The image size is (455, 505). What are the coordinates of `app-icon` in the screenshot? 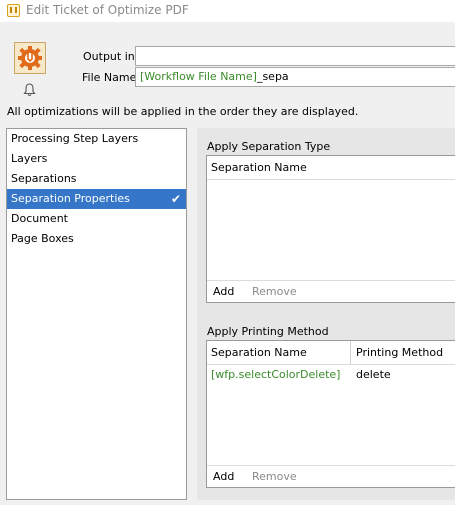 It's located at (13, 10).